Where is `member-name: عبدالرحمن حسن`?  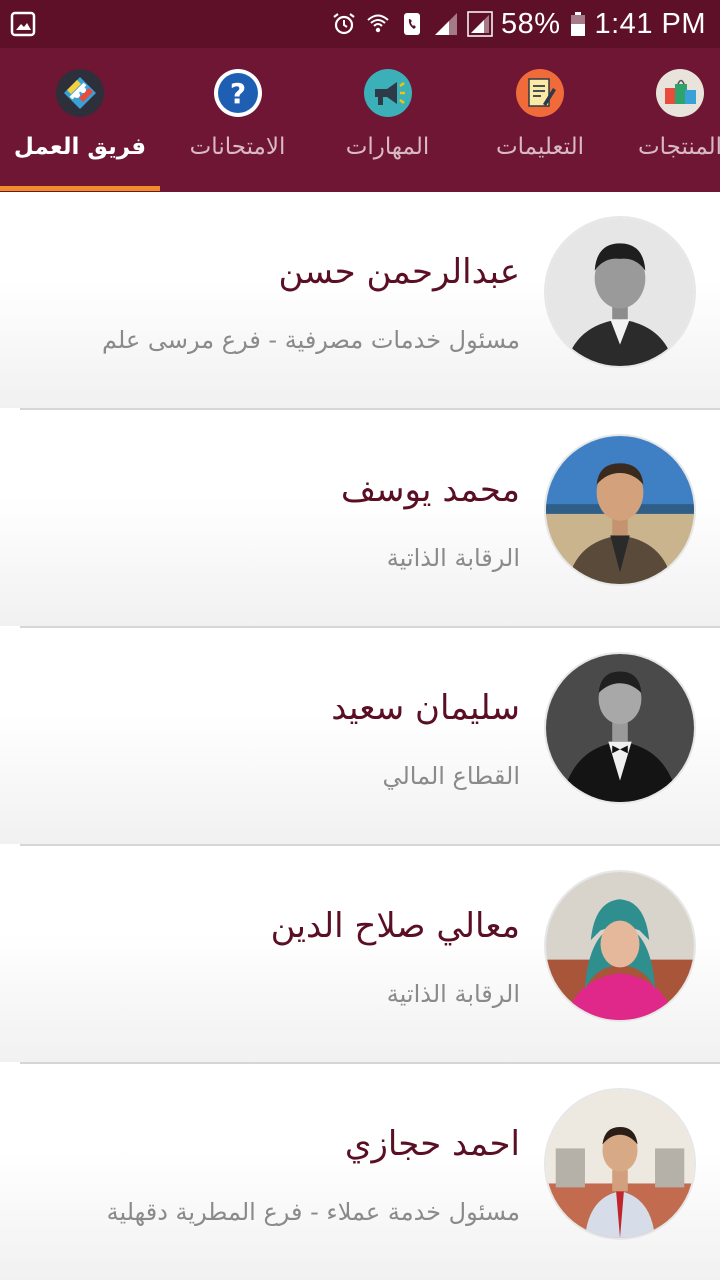
member-name: عبدالرحمن حسن is located at coordinates (399, 272).